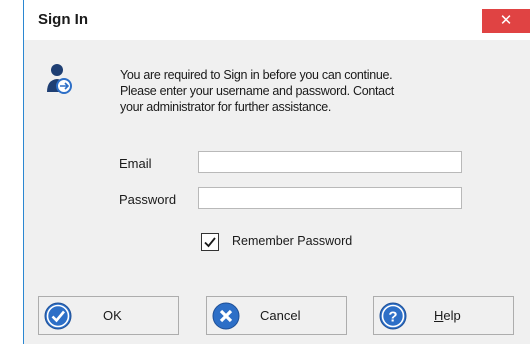 This screenshot has height=344, width=530. What do you see at coordinates (112, 315) in the screenshot?
I see `ok-button-label: OK` at bounding box center [112, 315].